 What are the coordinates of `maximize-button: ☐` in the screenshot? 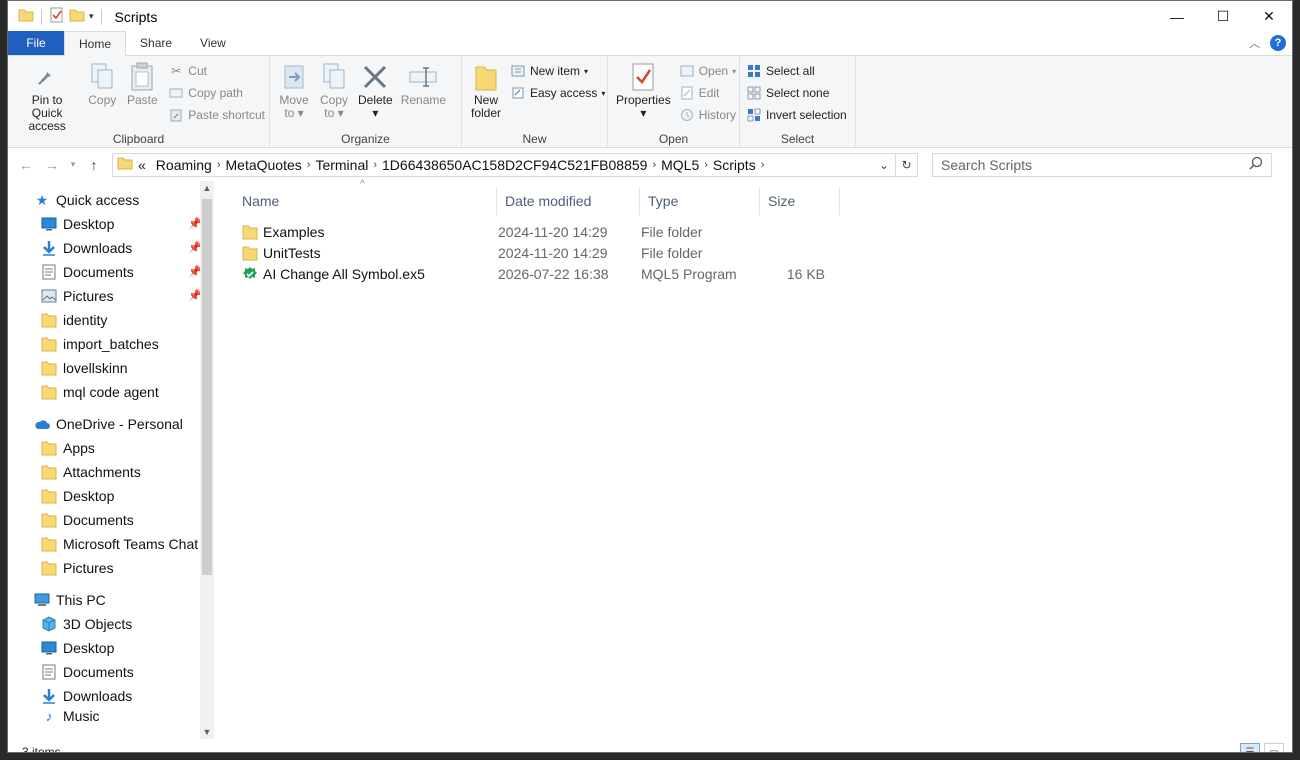 It's located at (1223, 16).